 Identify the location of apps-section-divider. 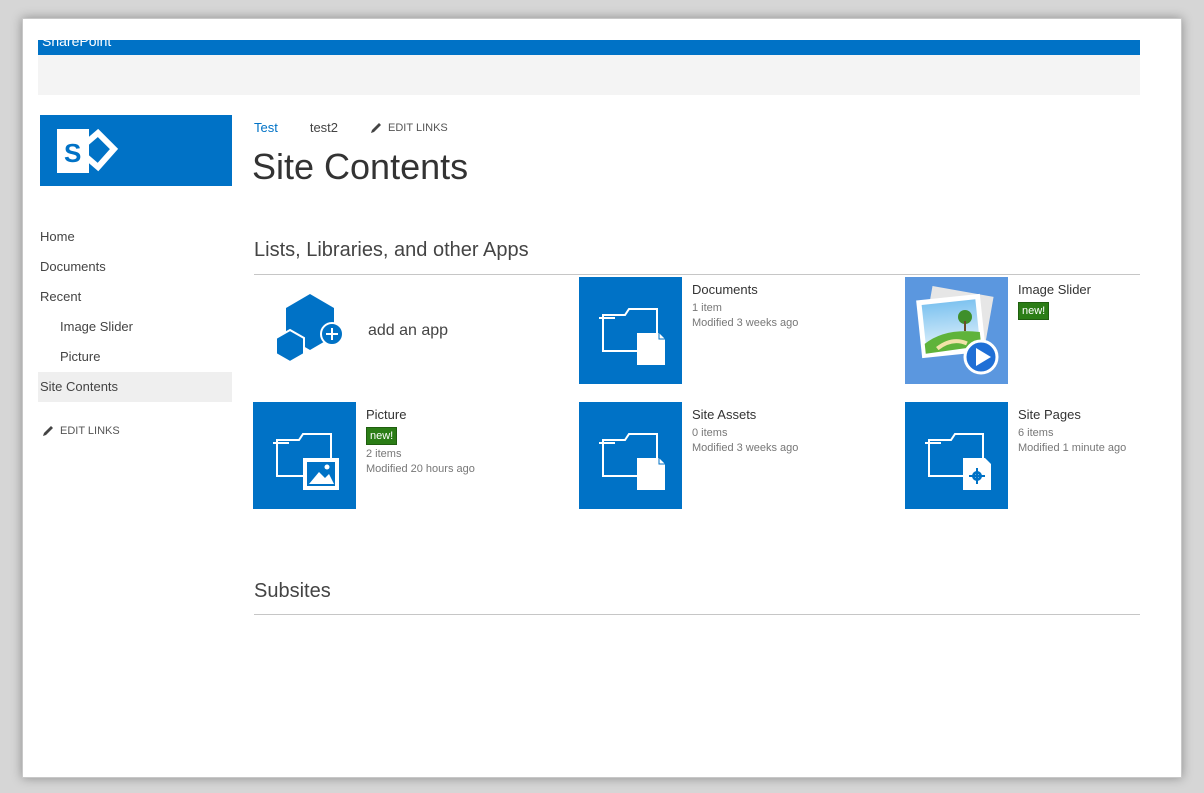
(697, 274).